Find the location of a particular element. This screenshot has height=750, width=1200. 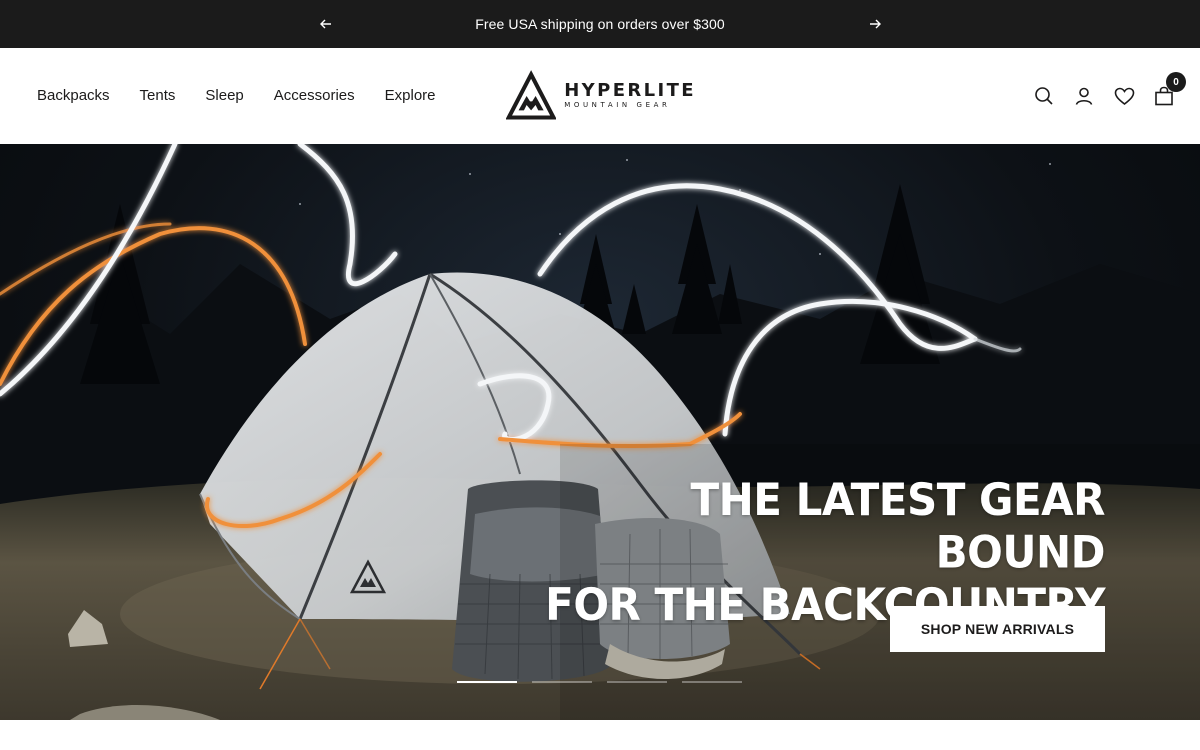

wishlist-button is located at coordinates (1124, 96).